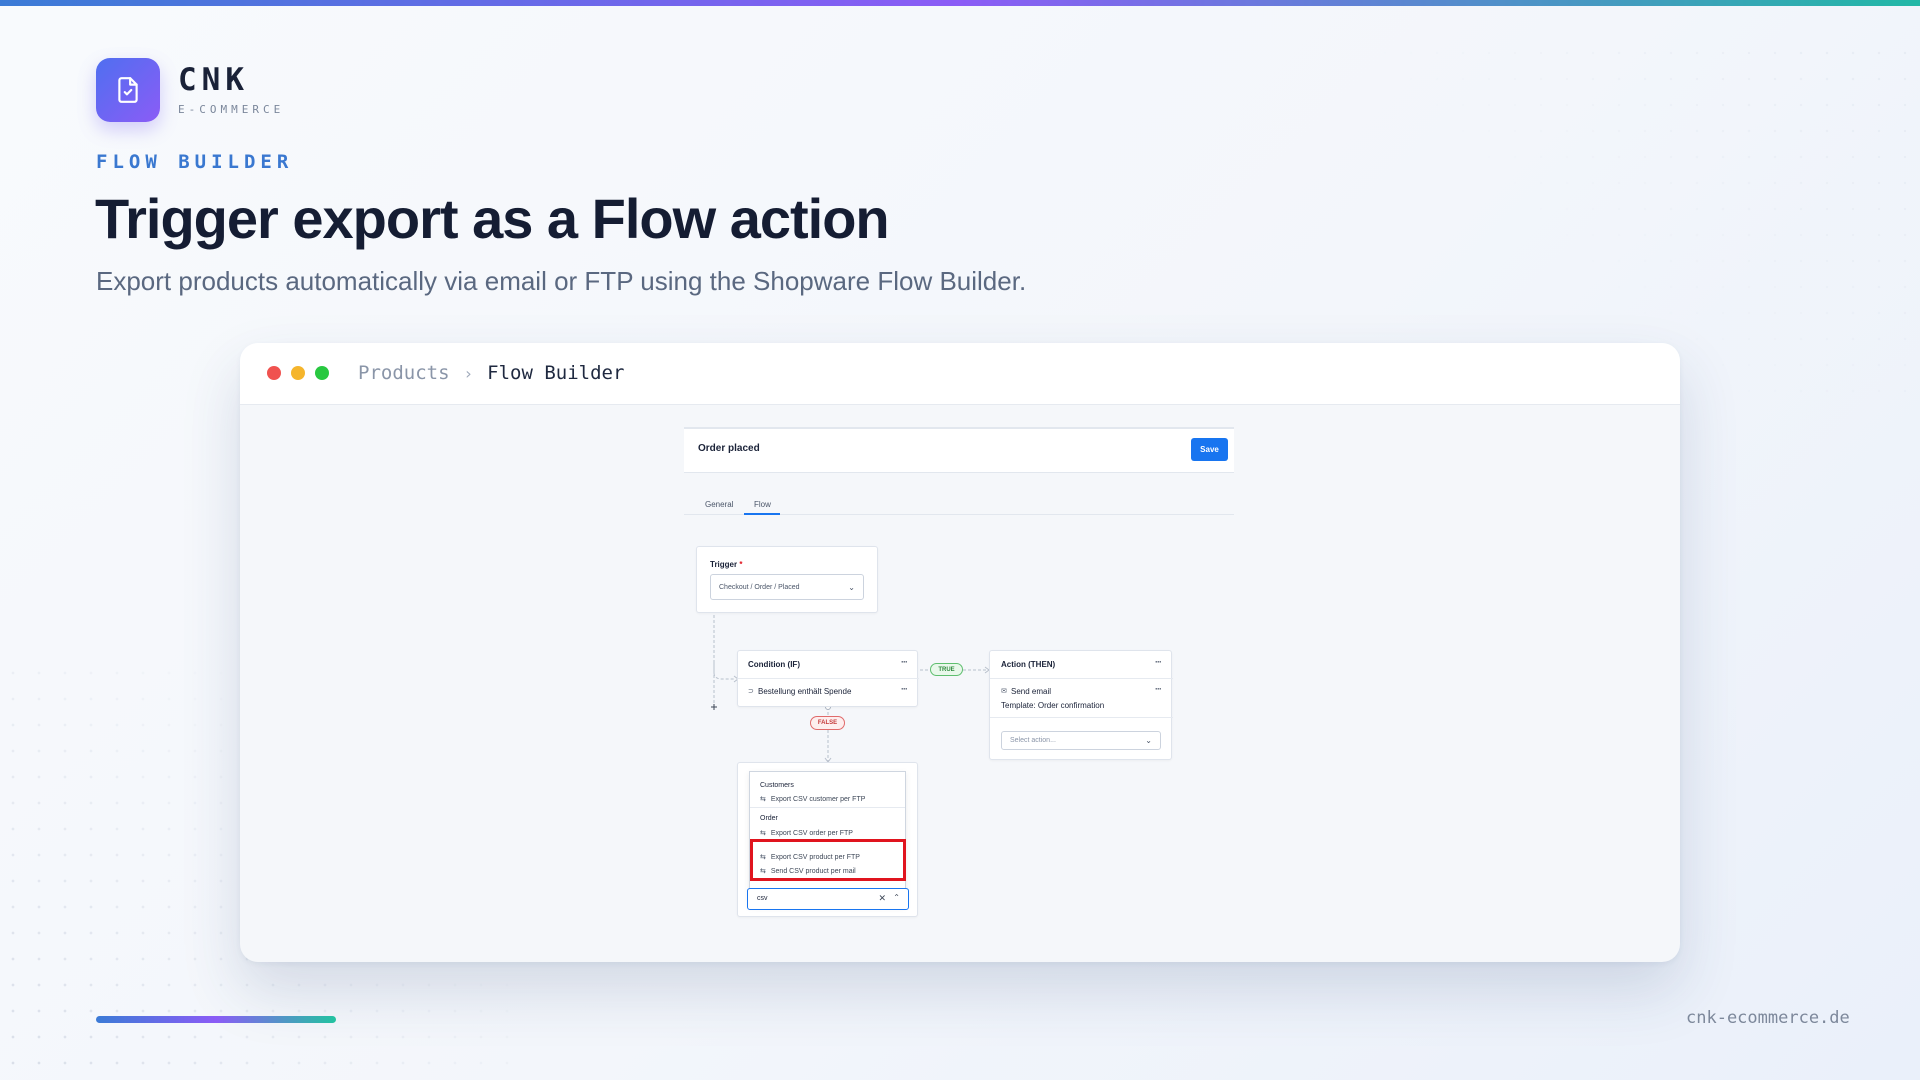 Image resolution: width=1920 pixels, height=1080 pixels. Describe the element at coordinates (216, 1019) in the screenshot. I see `footer-gradient-bar` at that location.